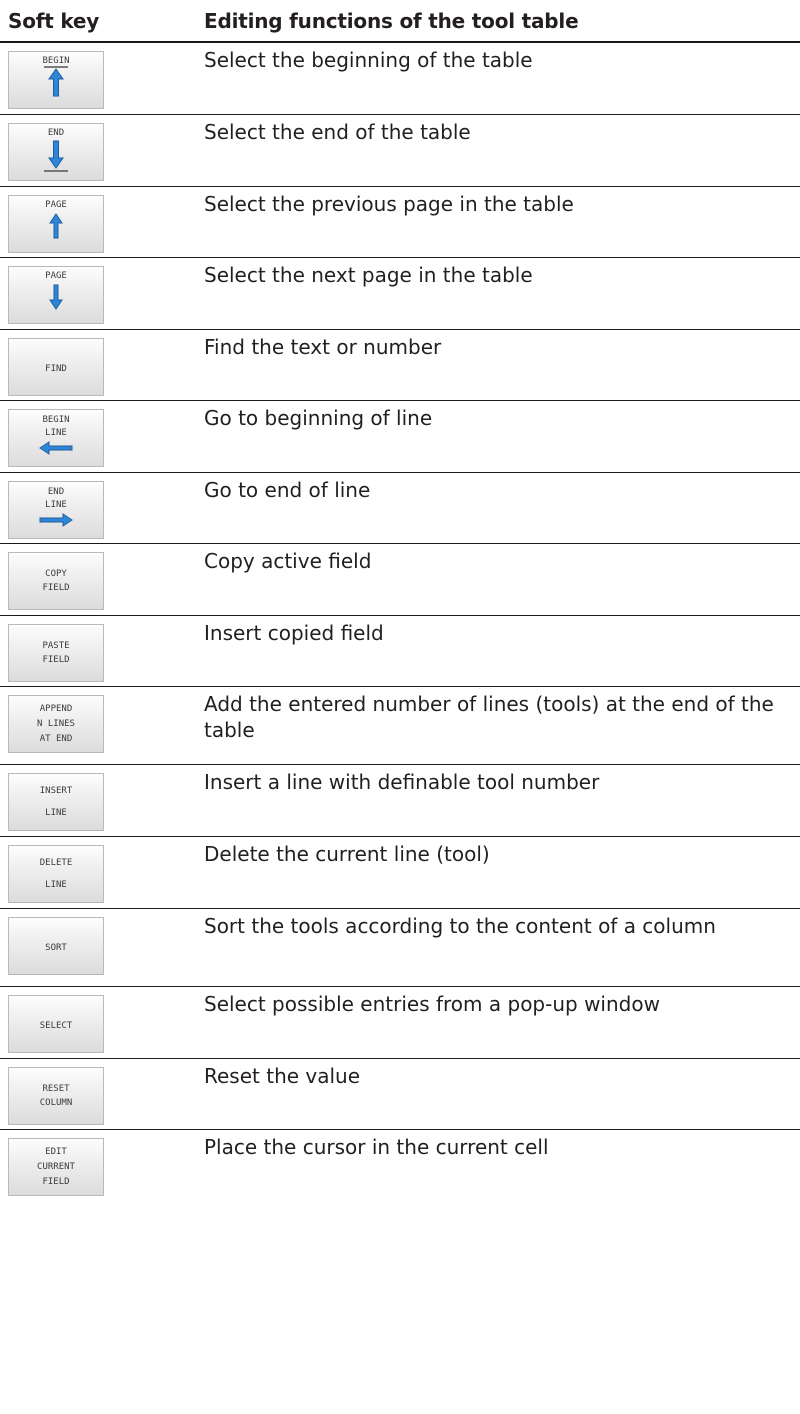 The width and height of the screenshot is (800, 1414). Describe the element at coordinates (318, 418) in the screenshot. I see `row-description: Go to beginning of line` at that location.